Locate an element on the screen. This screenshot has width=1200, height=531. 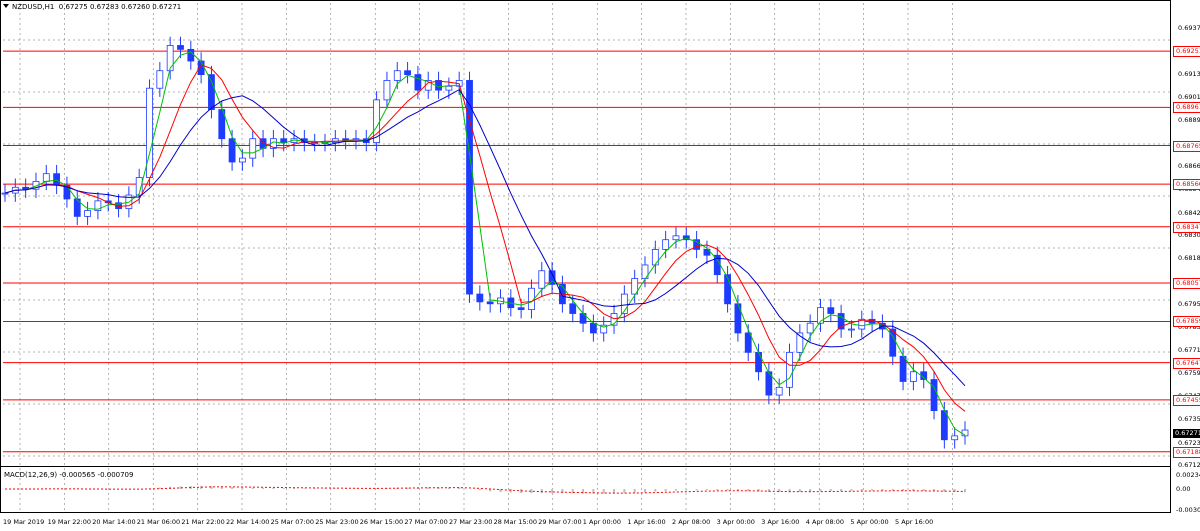
level-price-tag: 0.67188 is located at coordinates (1186, 452).